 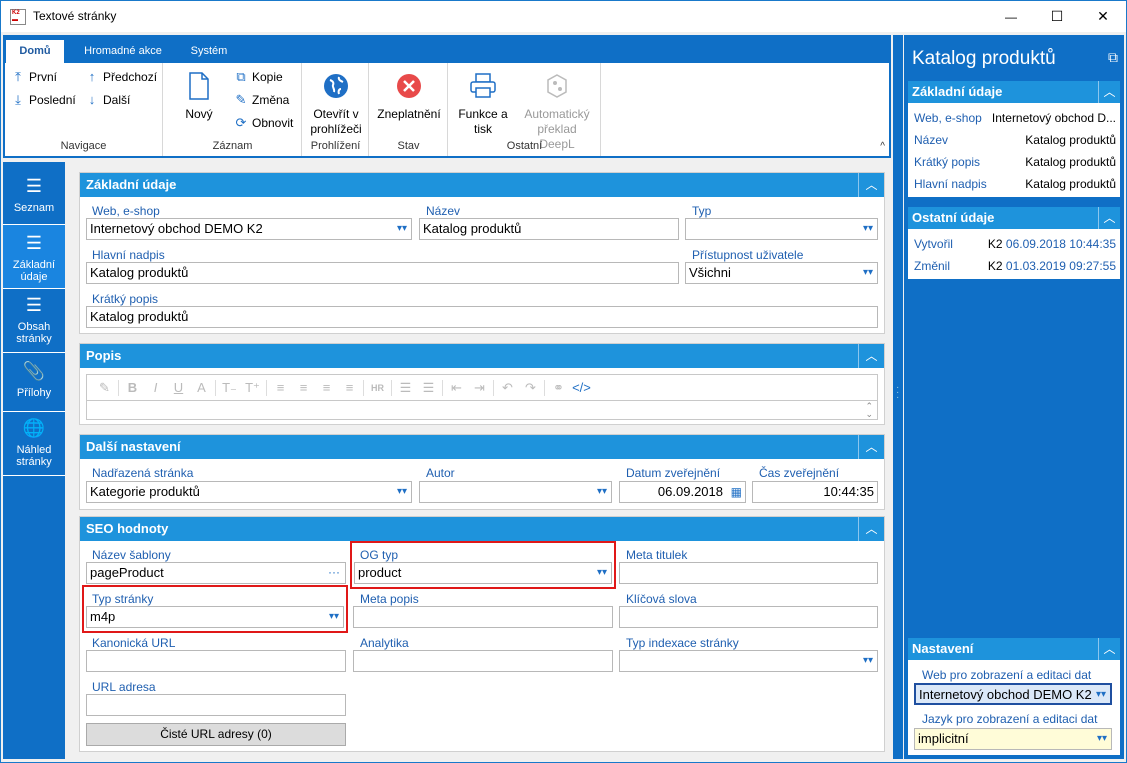 I want to click on align-center-icon: ≡, so click(x=303, y=387).